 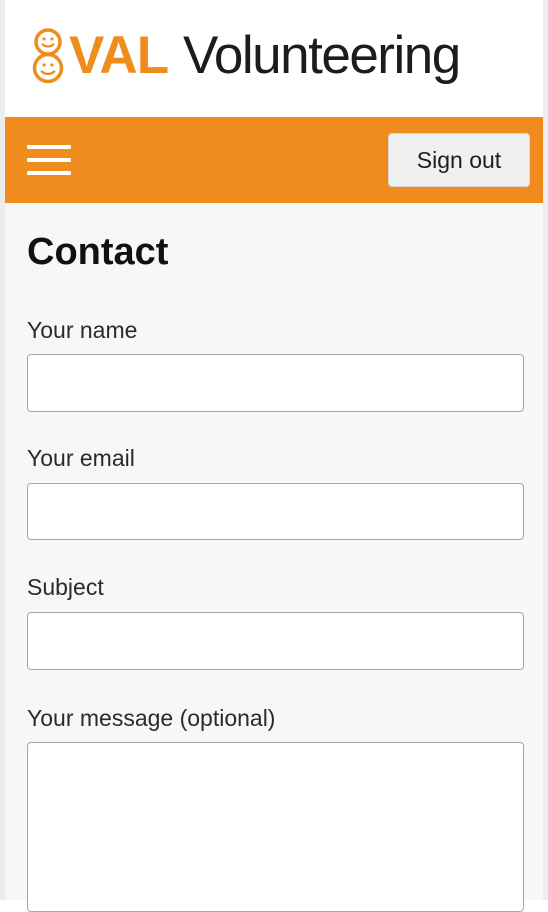 I want to click on name-label: Your name, so click(x=82, y=330).